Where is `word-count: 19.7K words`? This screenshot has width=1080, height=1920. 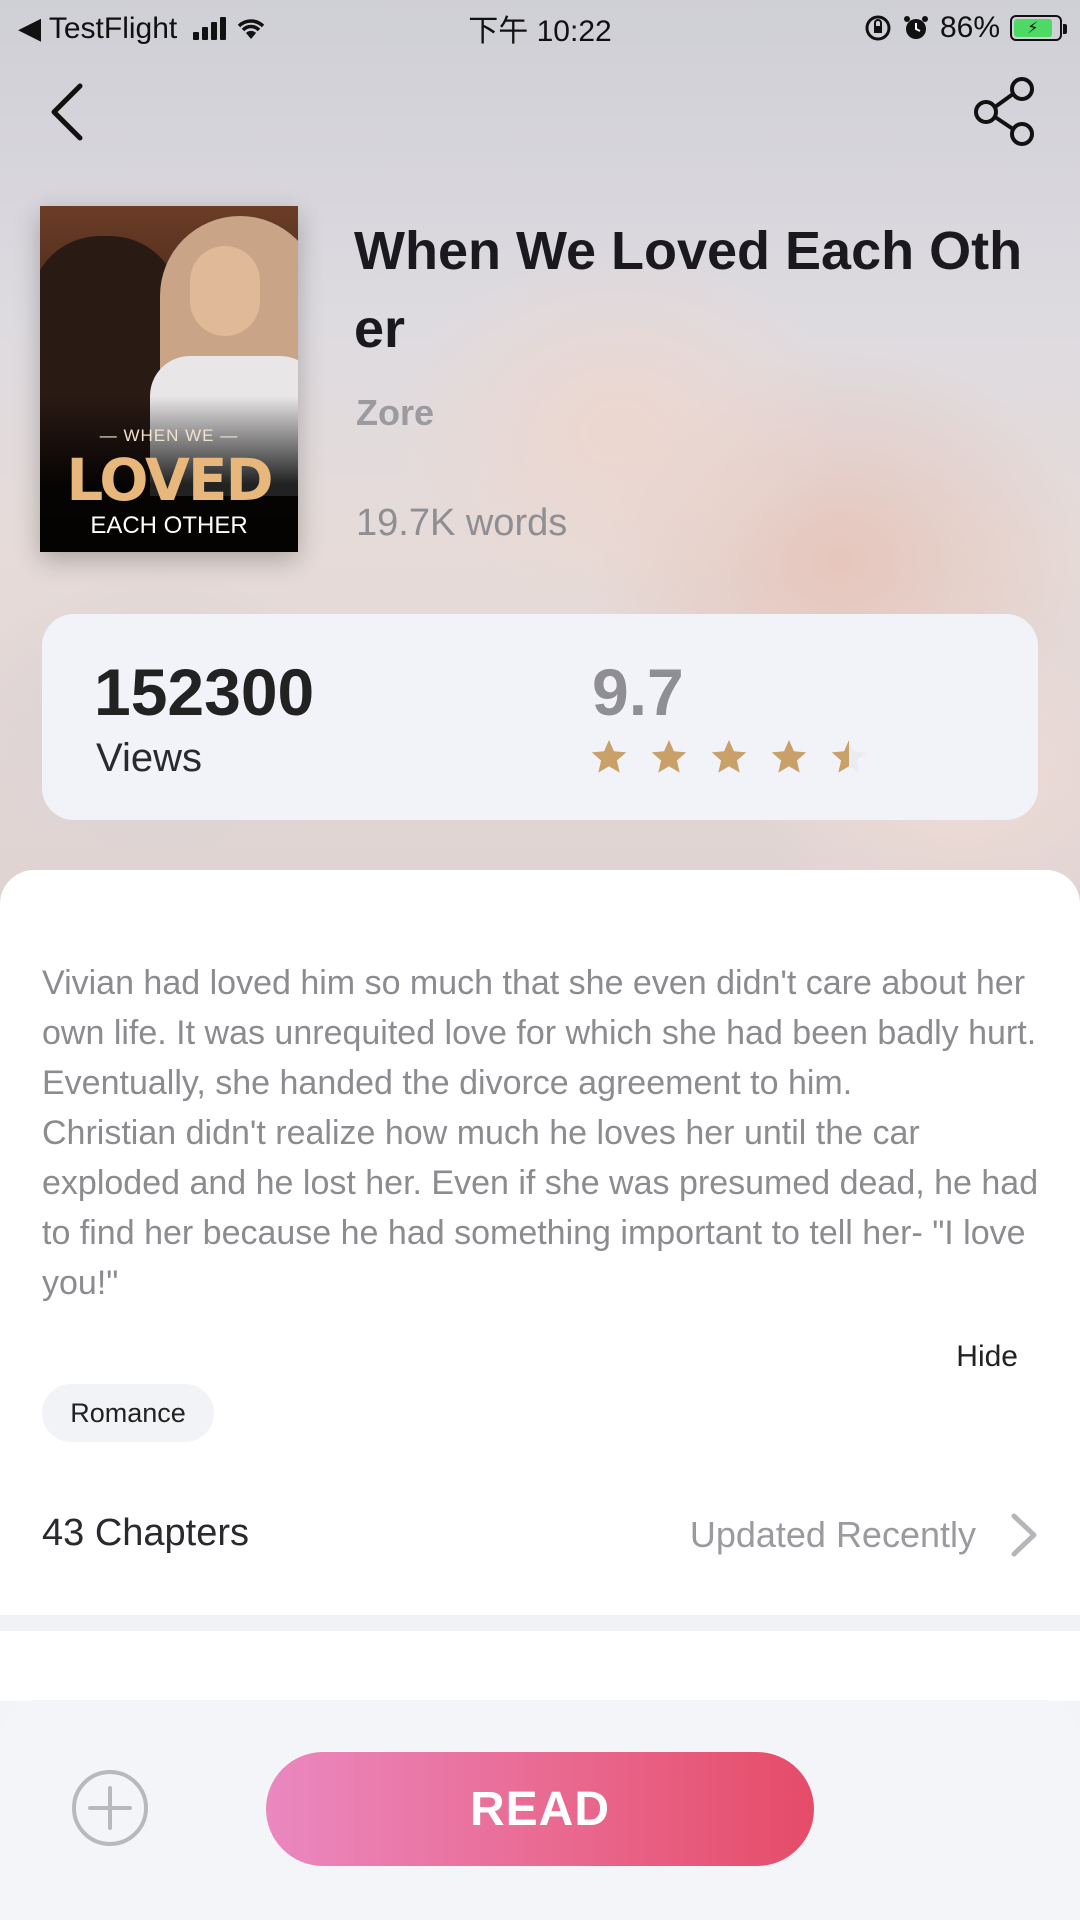
word-count: 19.7K words is located at coordinates (462, 523).